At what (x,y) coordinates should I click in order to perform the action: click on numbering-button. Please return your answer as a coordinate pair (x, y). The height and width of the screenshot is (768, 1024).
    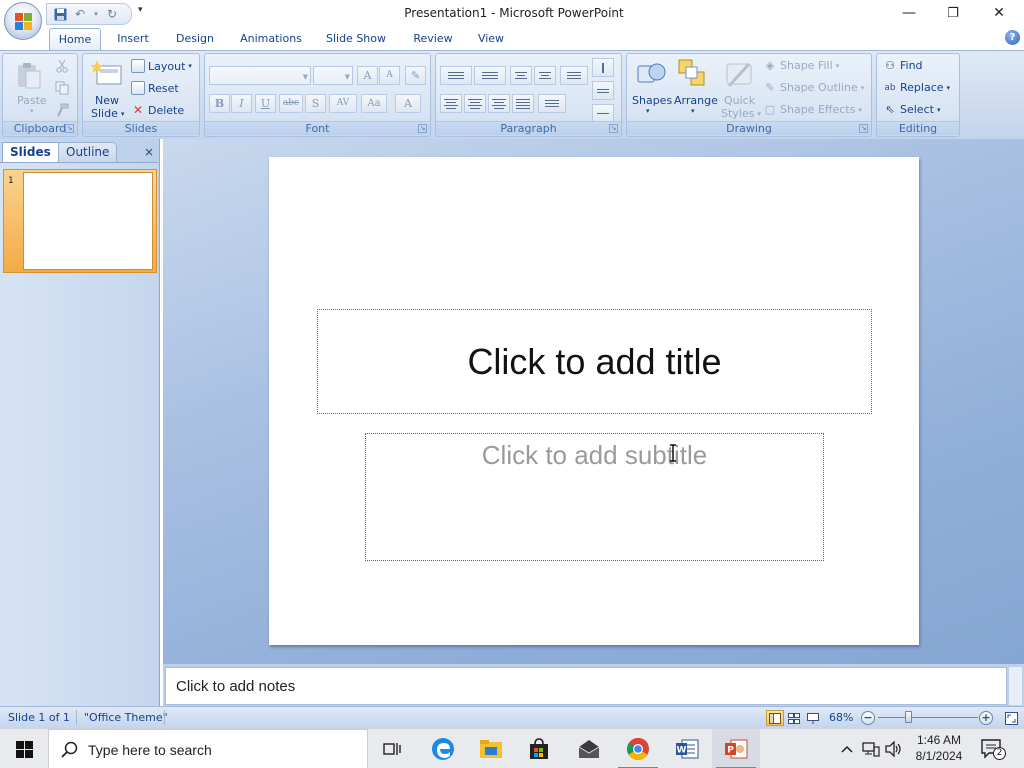
    Looking at the image, I should click on (490, 75).